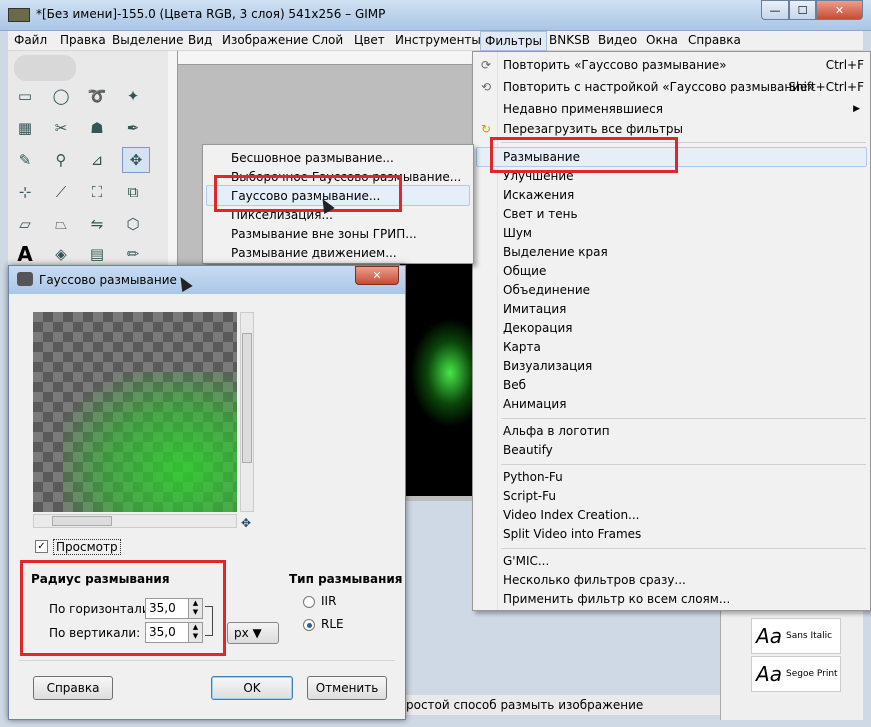  I want to click on flip-icon: ⇋, so click(97, 224).